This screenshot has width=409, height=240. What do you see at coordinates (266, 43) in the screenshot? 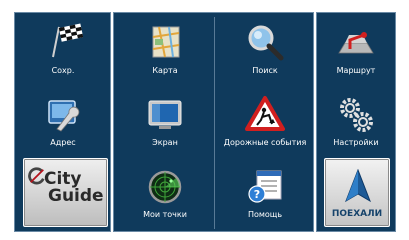
I see `magnifier-icon` at bounding box center [266, 43].